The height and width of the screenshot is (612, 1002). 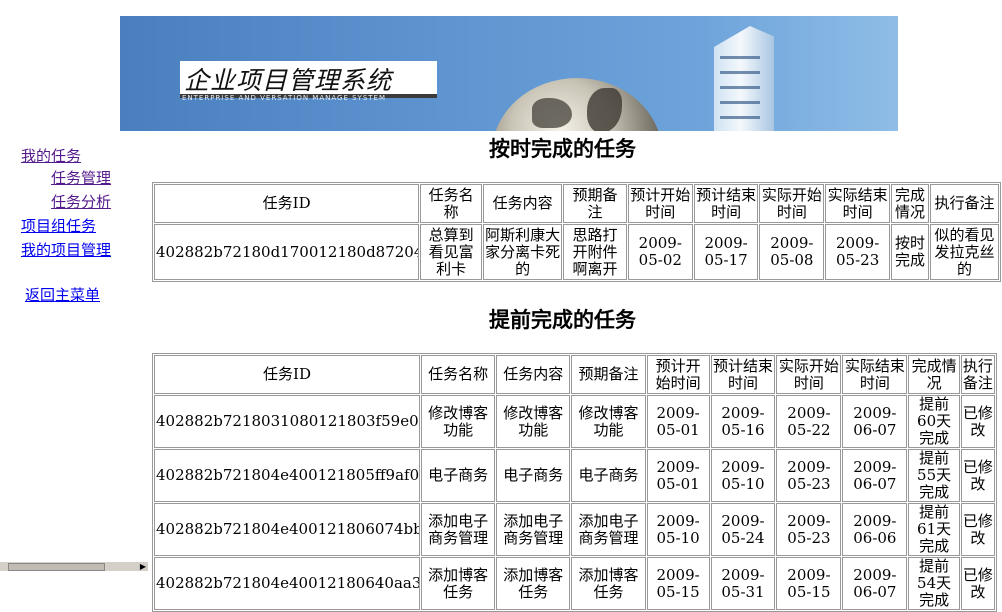 I want to click on task-id-cell: 402882b7218031080121803f59e00010, so click(x=287, y=421).